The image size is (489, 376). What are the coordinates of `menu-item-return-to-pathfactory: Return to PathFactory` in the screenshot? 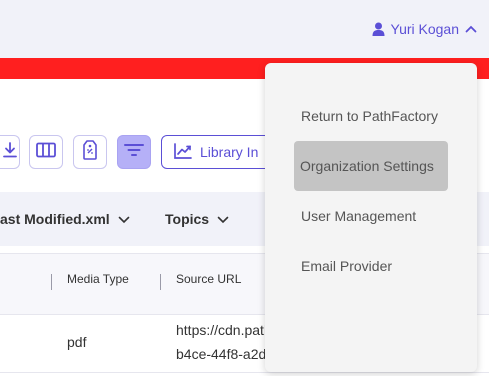 It's located at (370, 116).